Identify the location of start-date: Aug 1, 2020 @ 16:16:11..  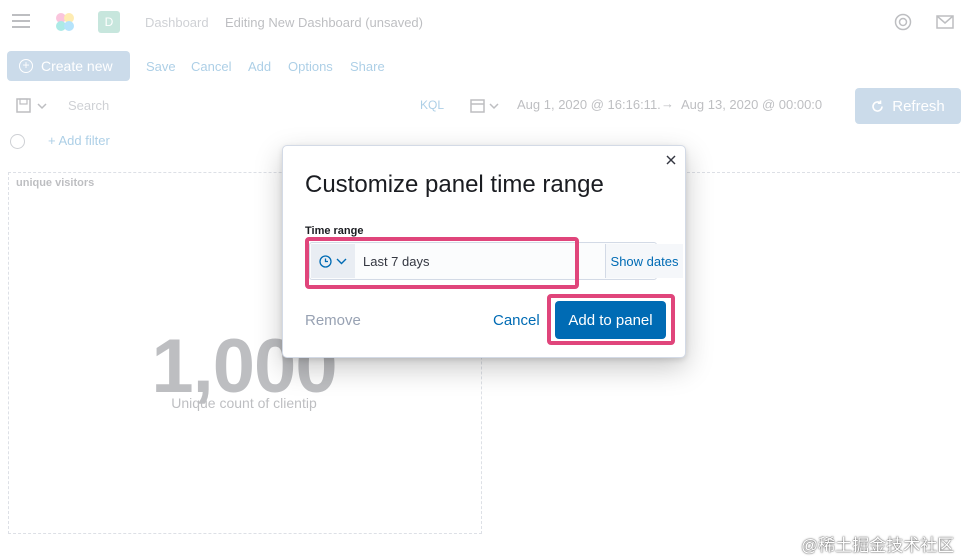
(589, 104).